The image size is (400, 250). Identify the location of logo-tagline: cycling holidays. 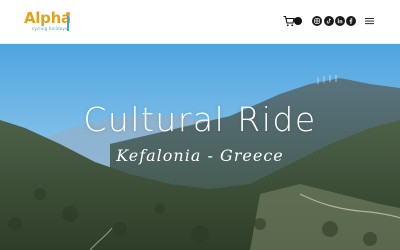
(50, 28).